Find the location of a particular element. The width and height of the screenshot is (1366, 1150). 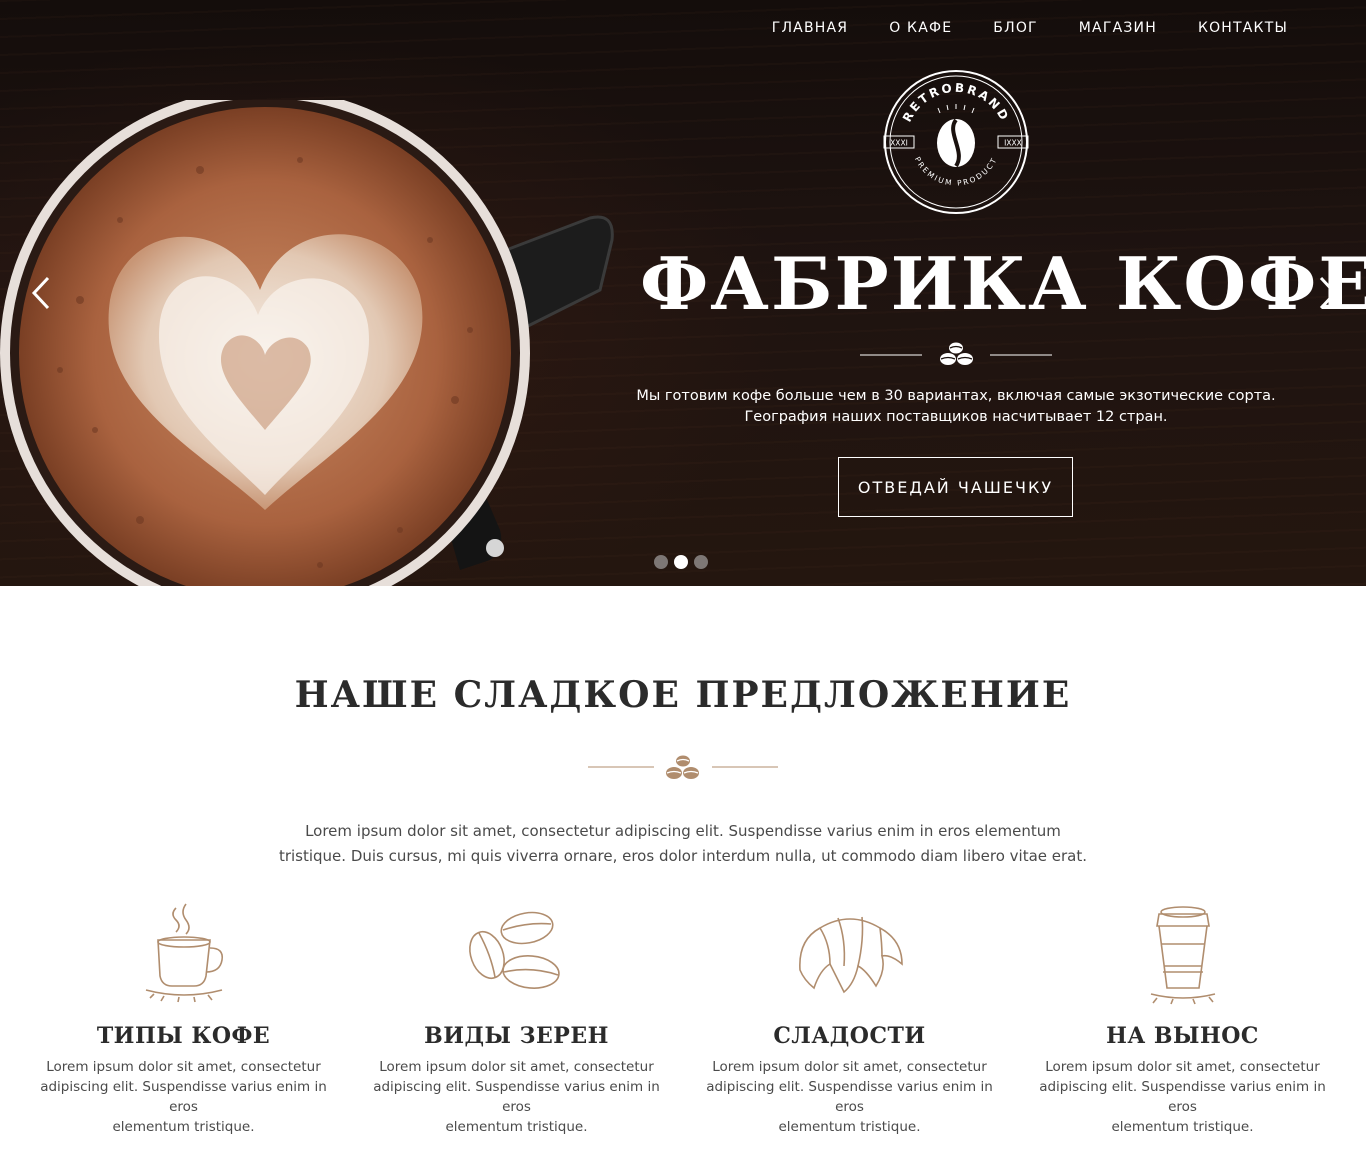

nav-item-blog: БЛОГ is located at coordinates (1015, 28).